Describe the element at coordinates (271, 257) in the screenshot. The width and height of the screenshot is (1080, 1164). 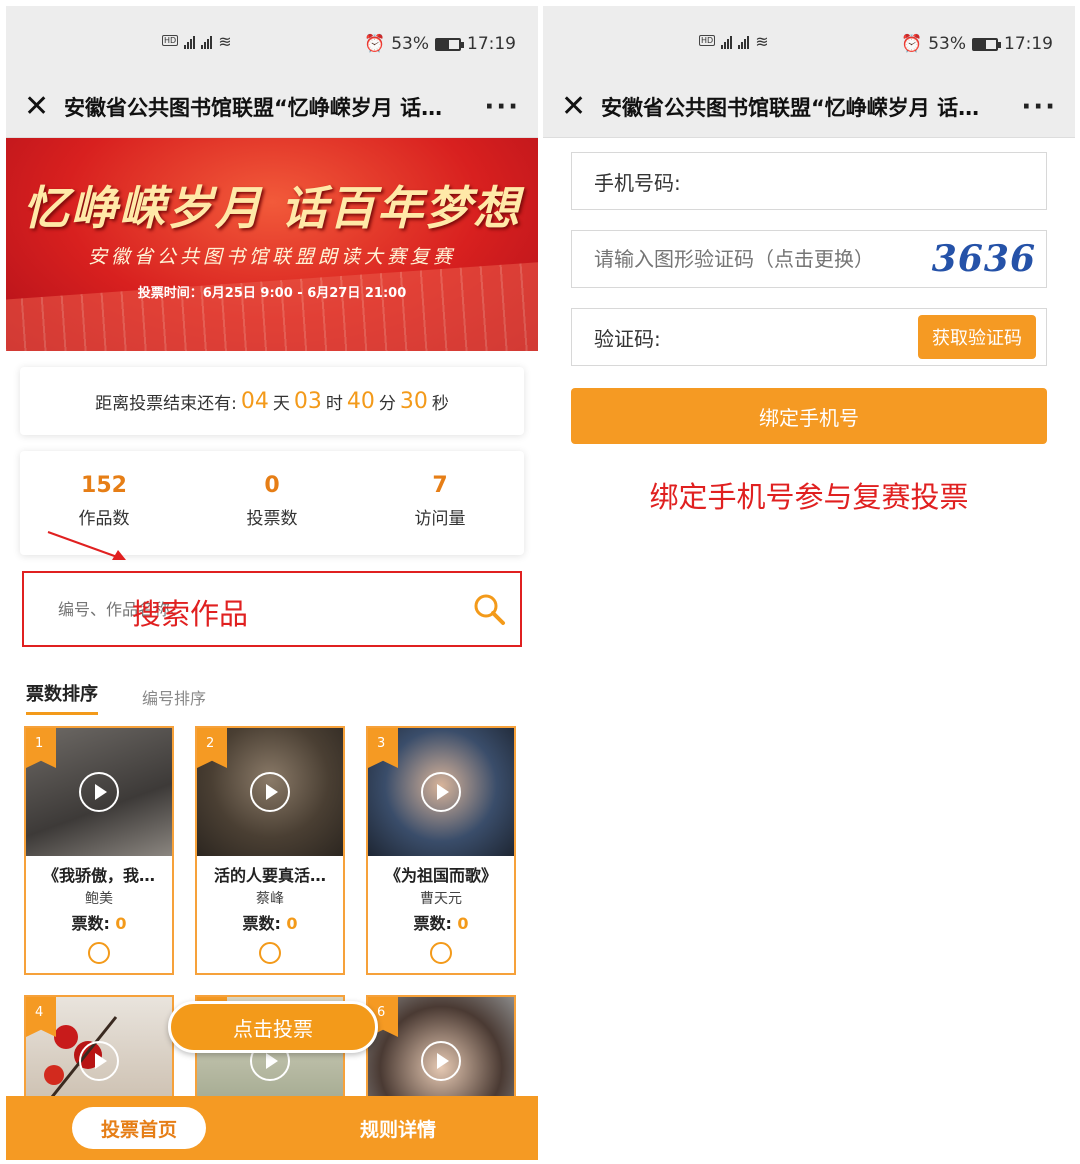
I see `banner-subtitle: 安徽省公共图书馆联盟朗读大赛复赛` at that location.